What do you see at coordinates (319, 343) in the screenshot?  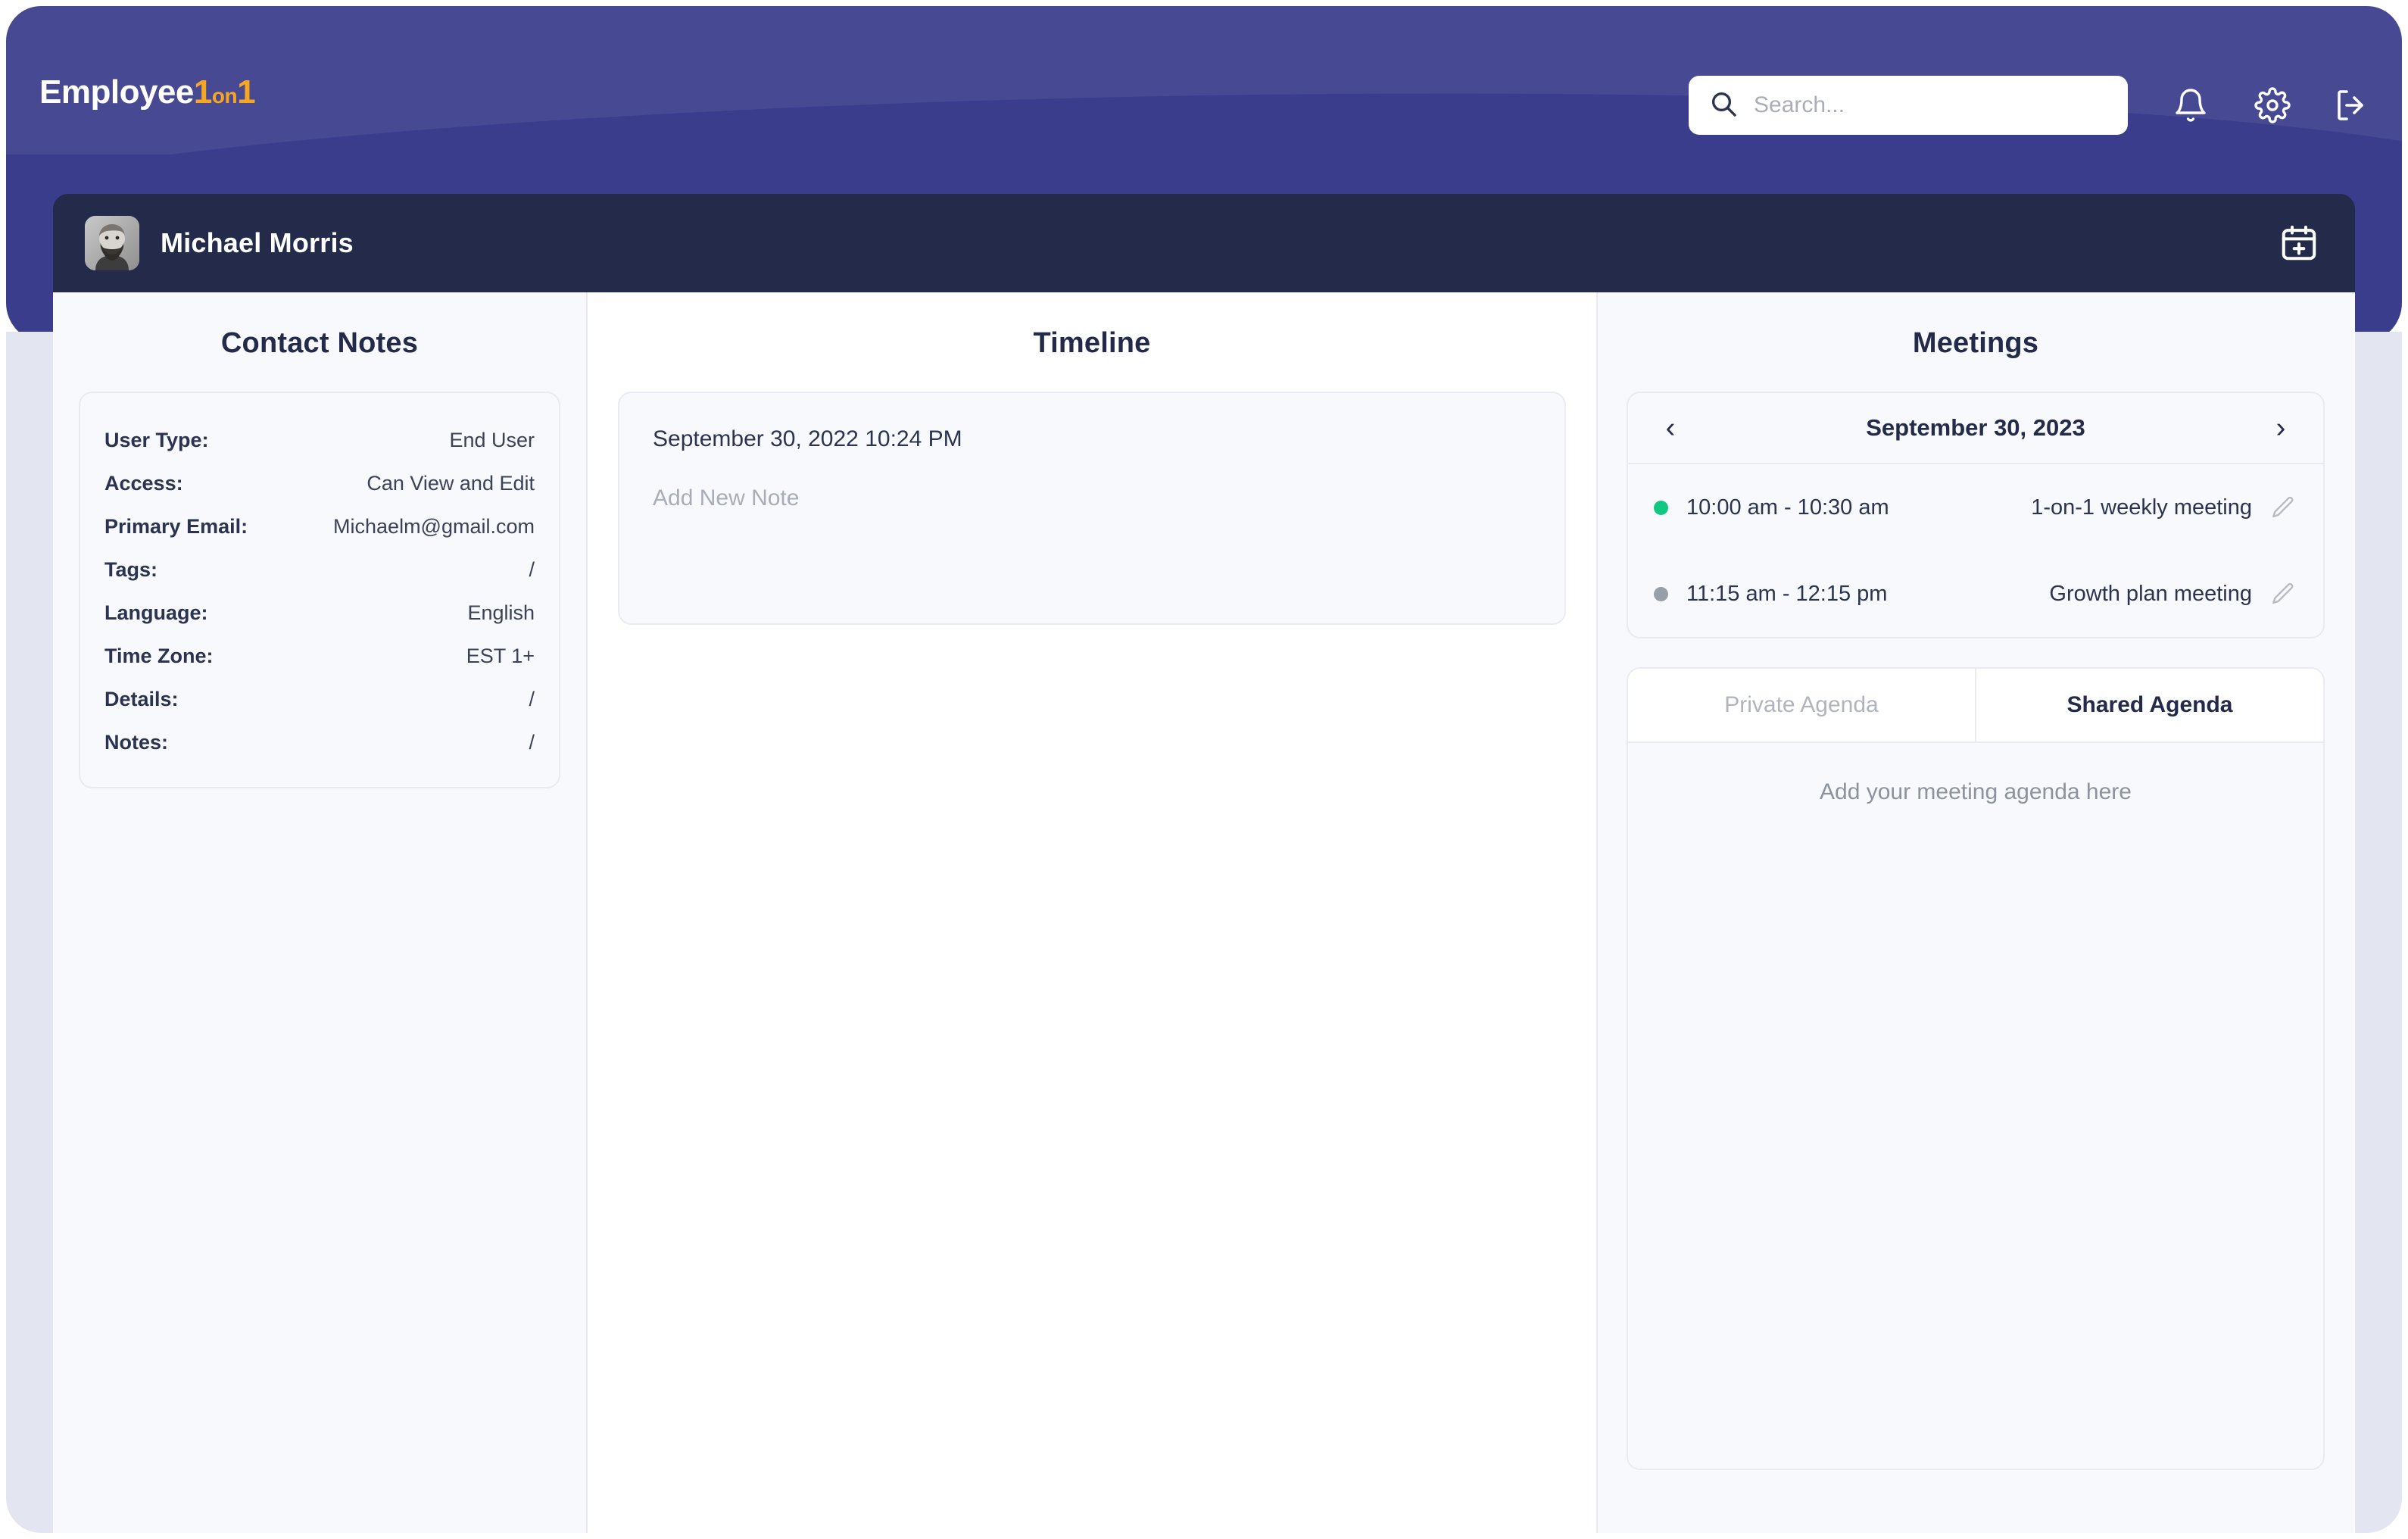 I see `contact-notes-title: Contact Notes` at bounding box center [319, 343].